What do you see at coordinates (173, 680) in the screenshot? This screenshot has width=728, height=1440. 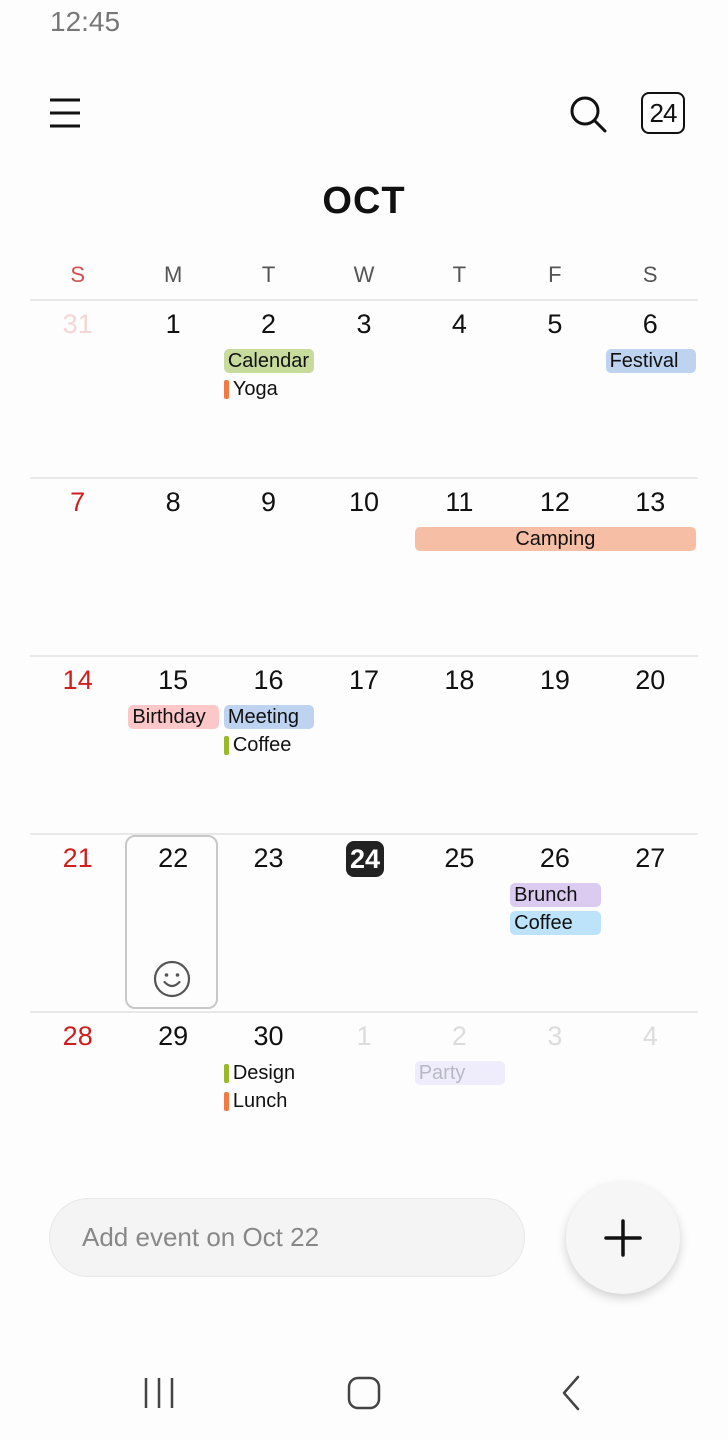 I see `day-number: 15` at bounding box center [173, 680].